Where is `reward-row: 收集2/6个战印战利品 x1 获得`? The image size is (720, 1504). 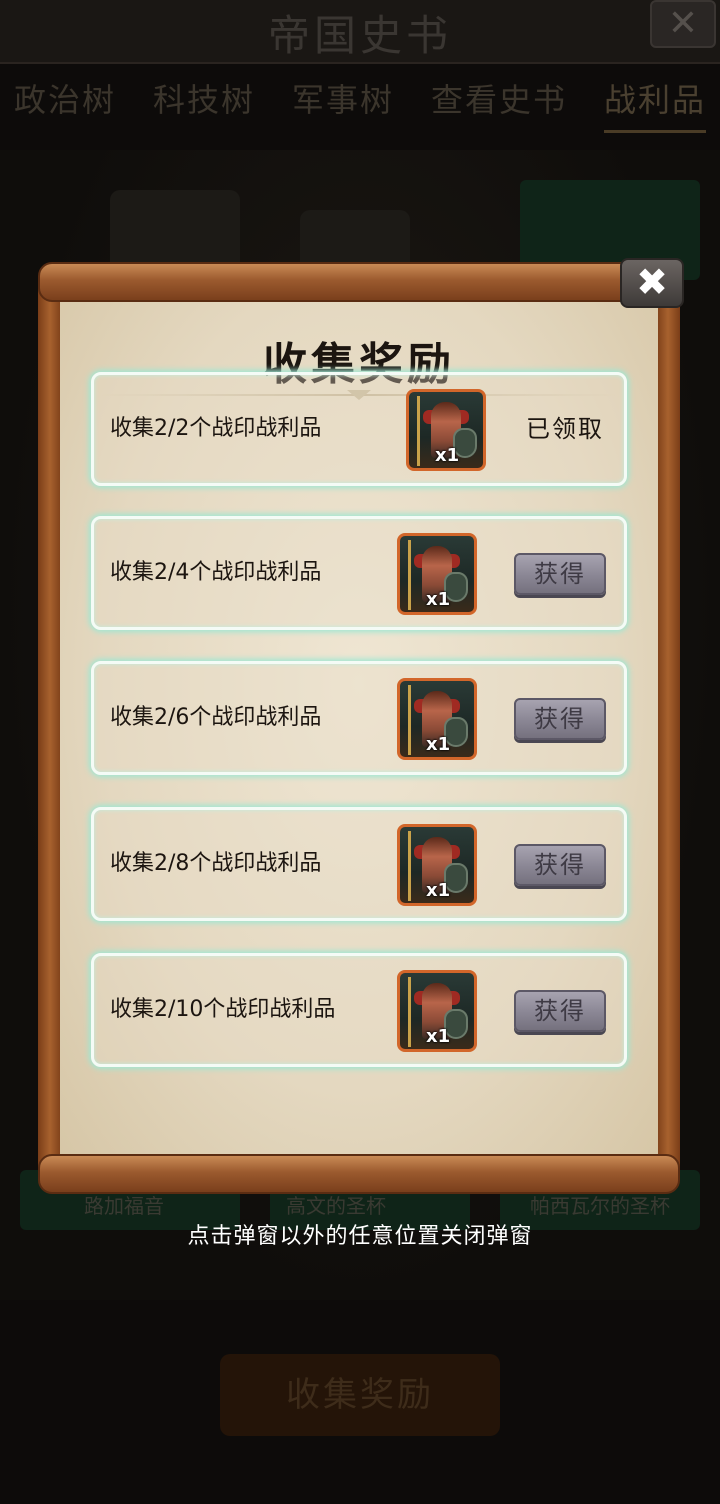 reward-row: 收集2/6个战印战利品 x1 获得 is located at coordinates (359, 718).